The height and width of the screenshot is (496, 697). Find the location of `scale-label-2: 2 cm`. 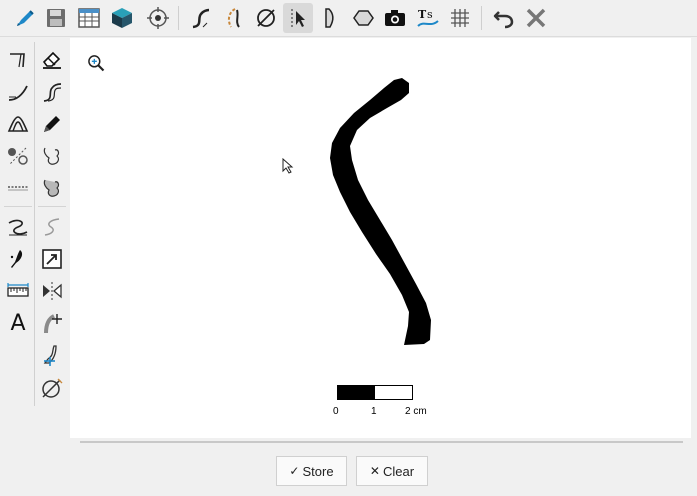

scale-label-2: 2 cm is located at coordinates (416, 411).